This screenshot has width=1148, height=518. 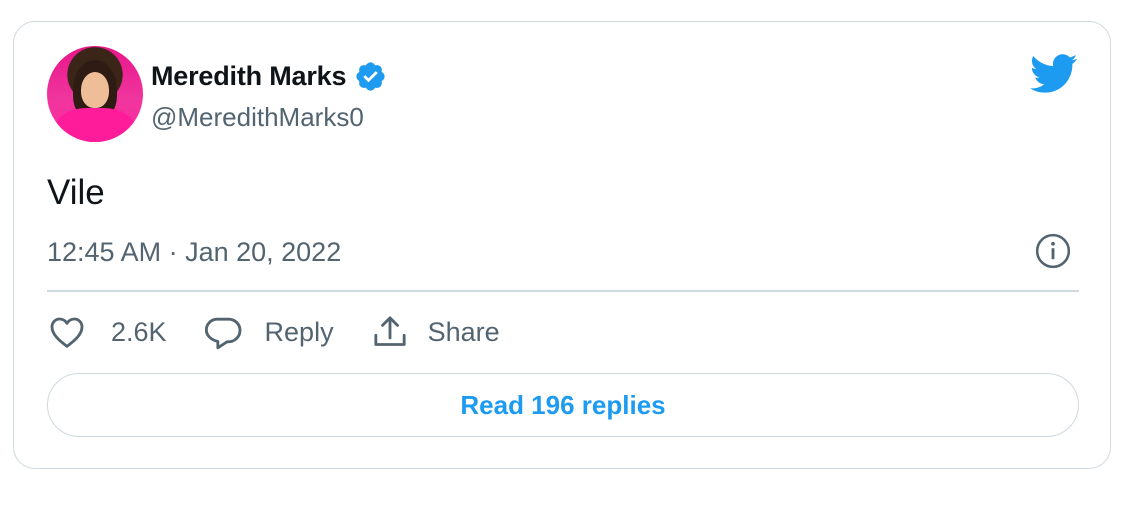 What do you see at coordinates (67, 332) in the screenshot?
I see `heart-icon` at bounding box center [67, 332].